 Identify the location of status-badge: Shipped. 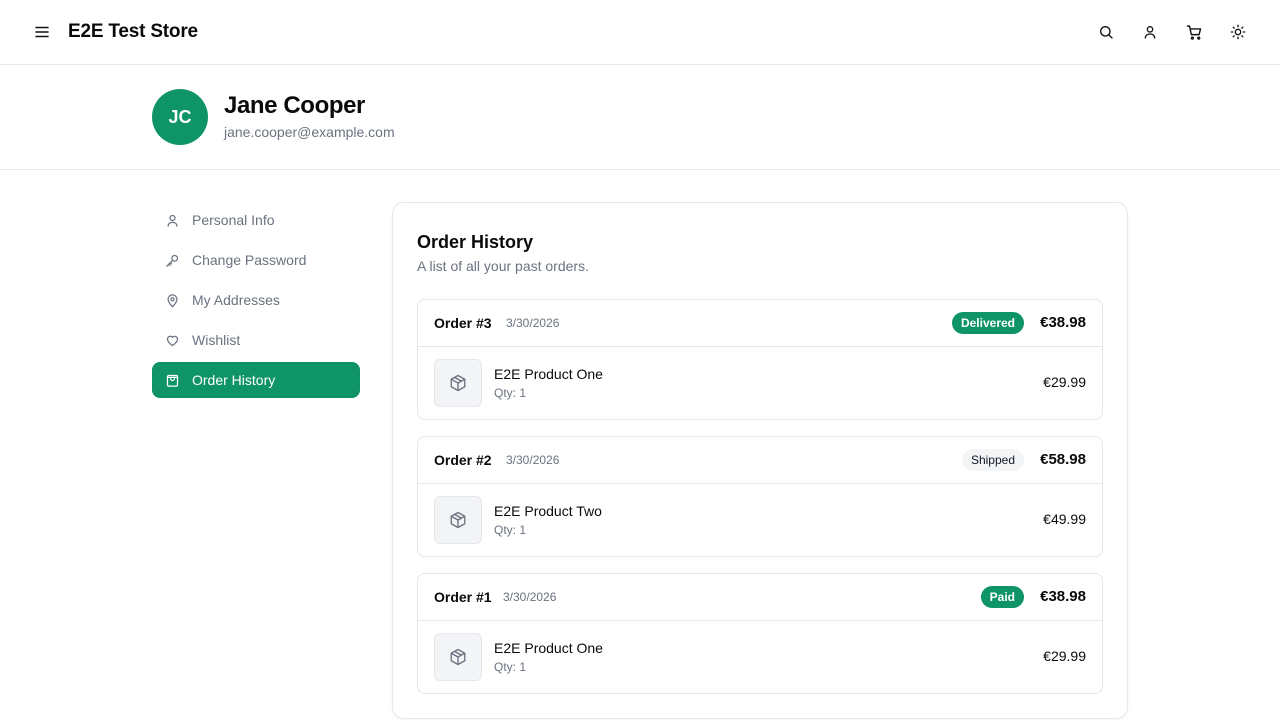
(992, 460).